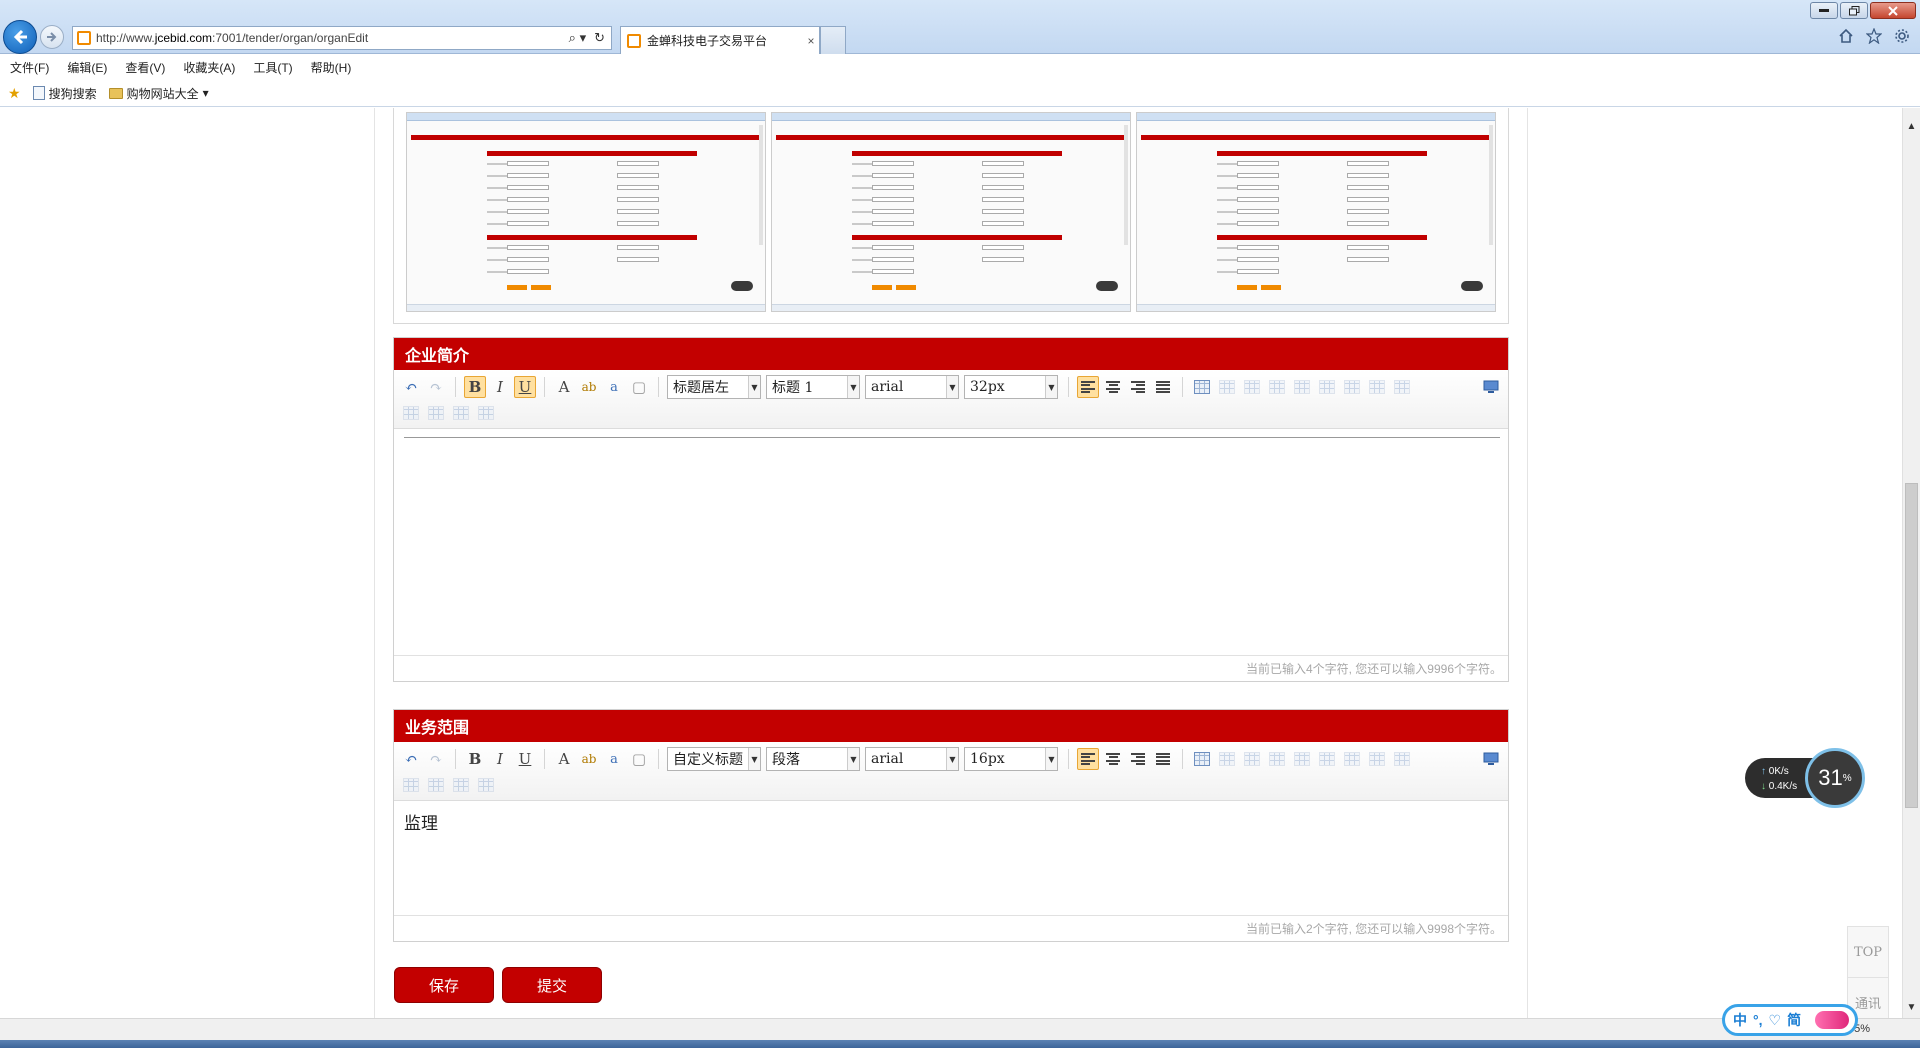 This screenshot has width=1920, height=1048. I want to click on font-size-select: 16px ▼, so click(1011, 759).